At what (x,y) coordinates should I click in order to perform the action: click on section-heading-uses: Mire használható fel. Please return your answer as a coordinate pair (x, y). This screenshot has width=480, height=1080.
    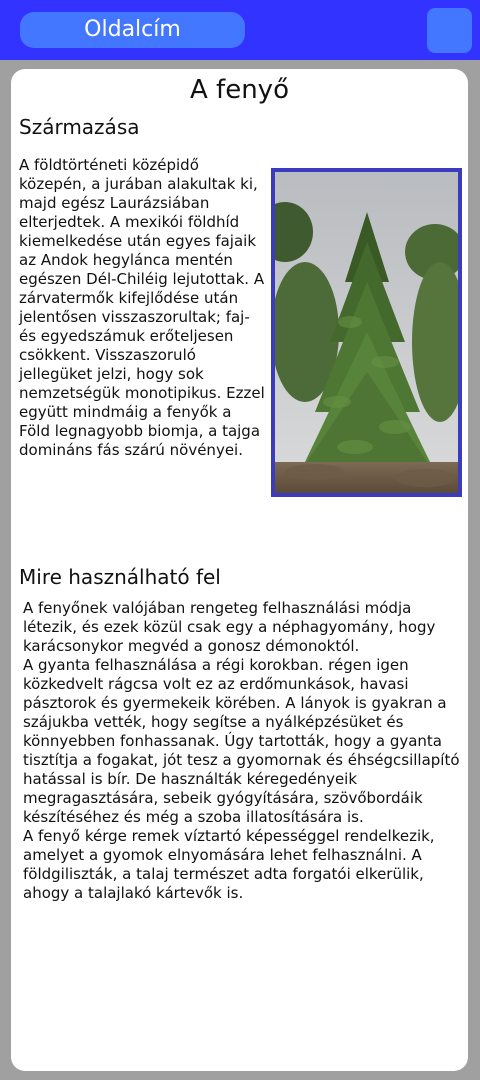
    Looking at the image, I should click on (120, 577).